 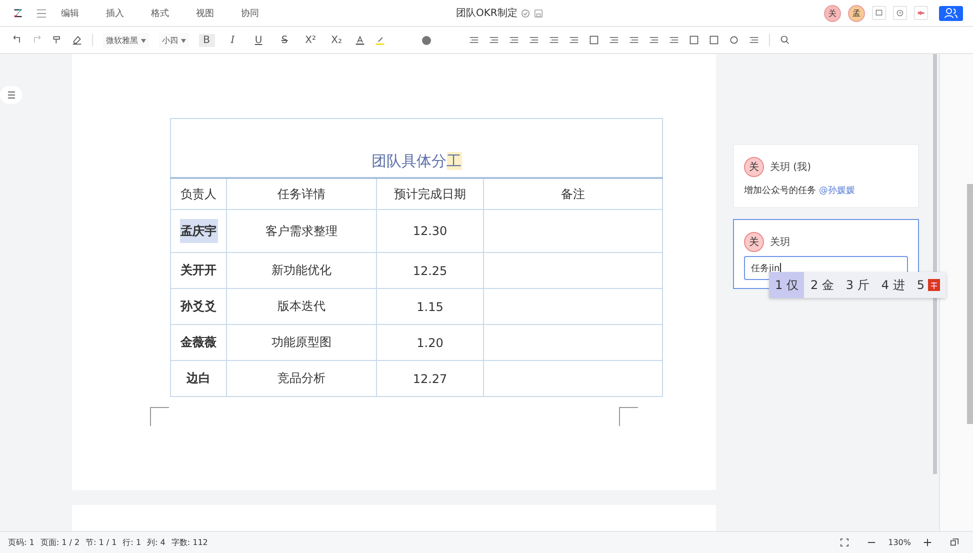 What do you see at coordinates (301, 270) in the screenshot?
I see `table-cell: 新功能优化` at bounding box center [301, 270].